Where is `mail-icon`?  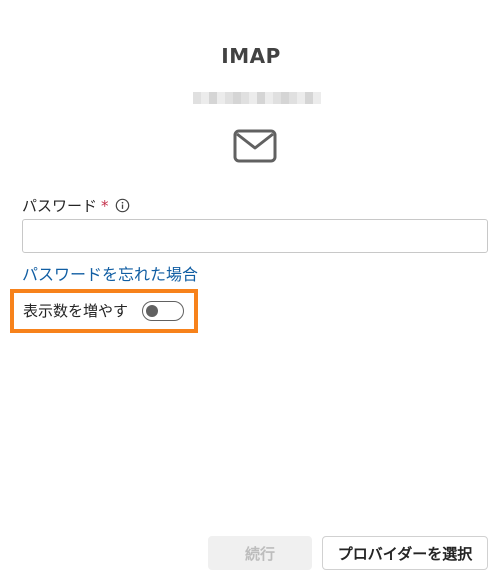
mail-icon is located at coordinates (255, 146).